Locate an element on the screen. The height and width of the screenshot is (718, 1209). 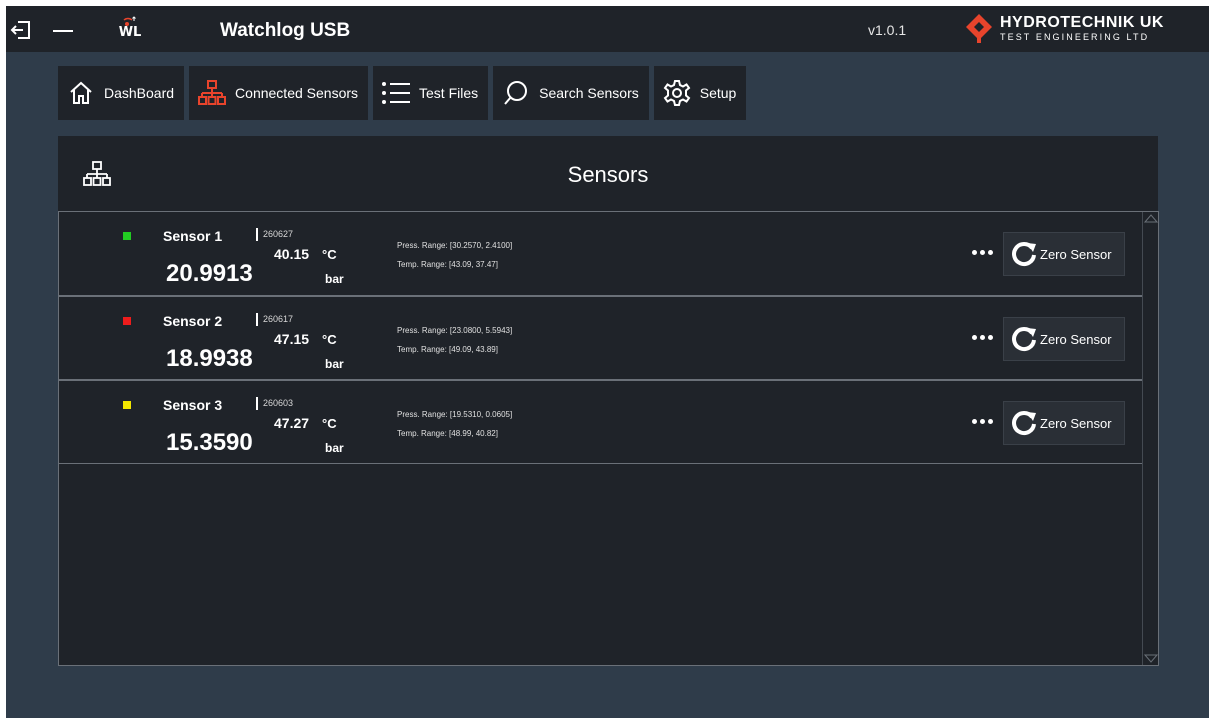
sensor-name: Sensor 2 is located at coordinates (193, 321).